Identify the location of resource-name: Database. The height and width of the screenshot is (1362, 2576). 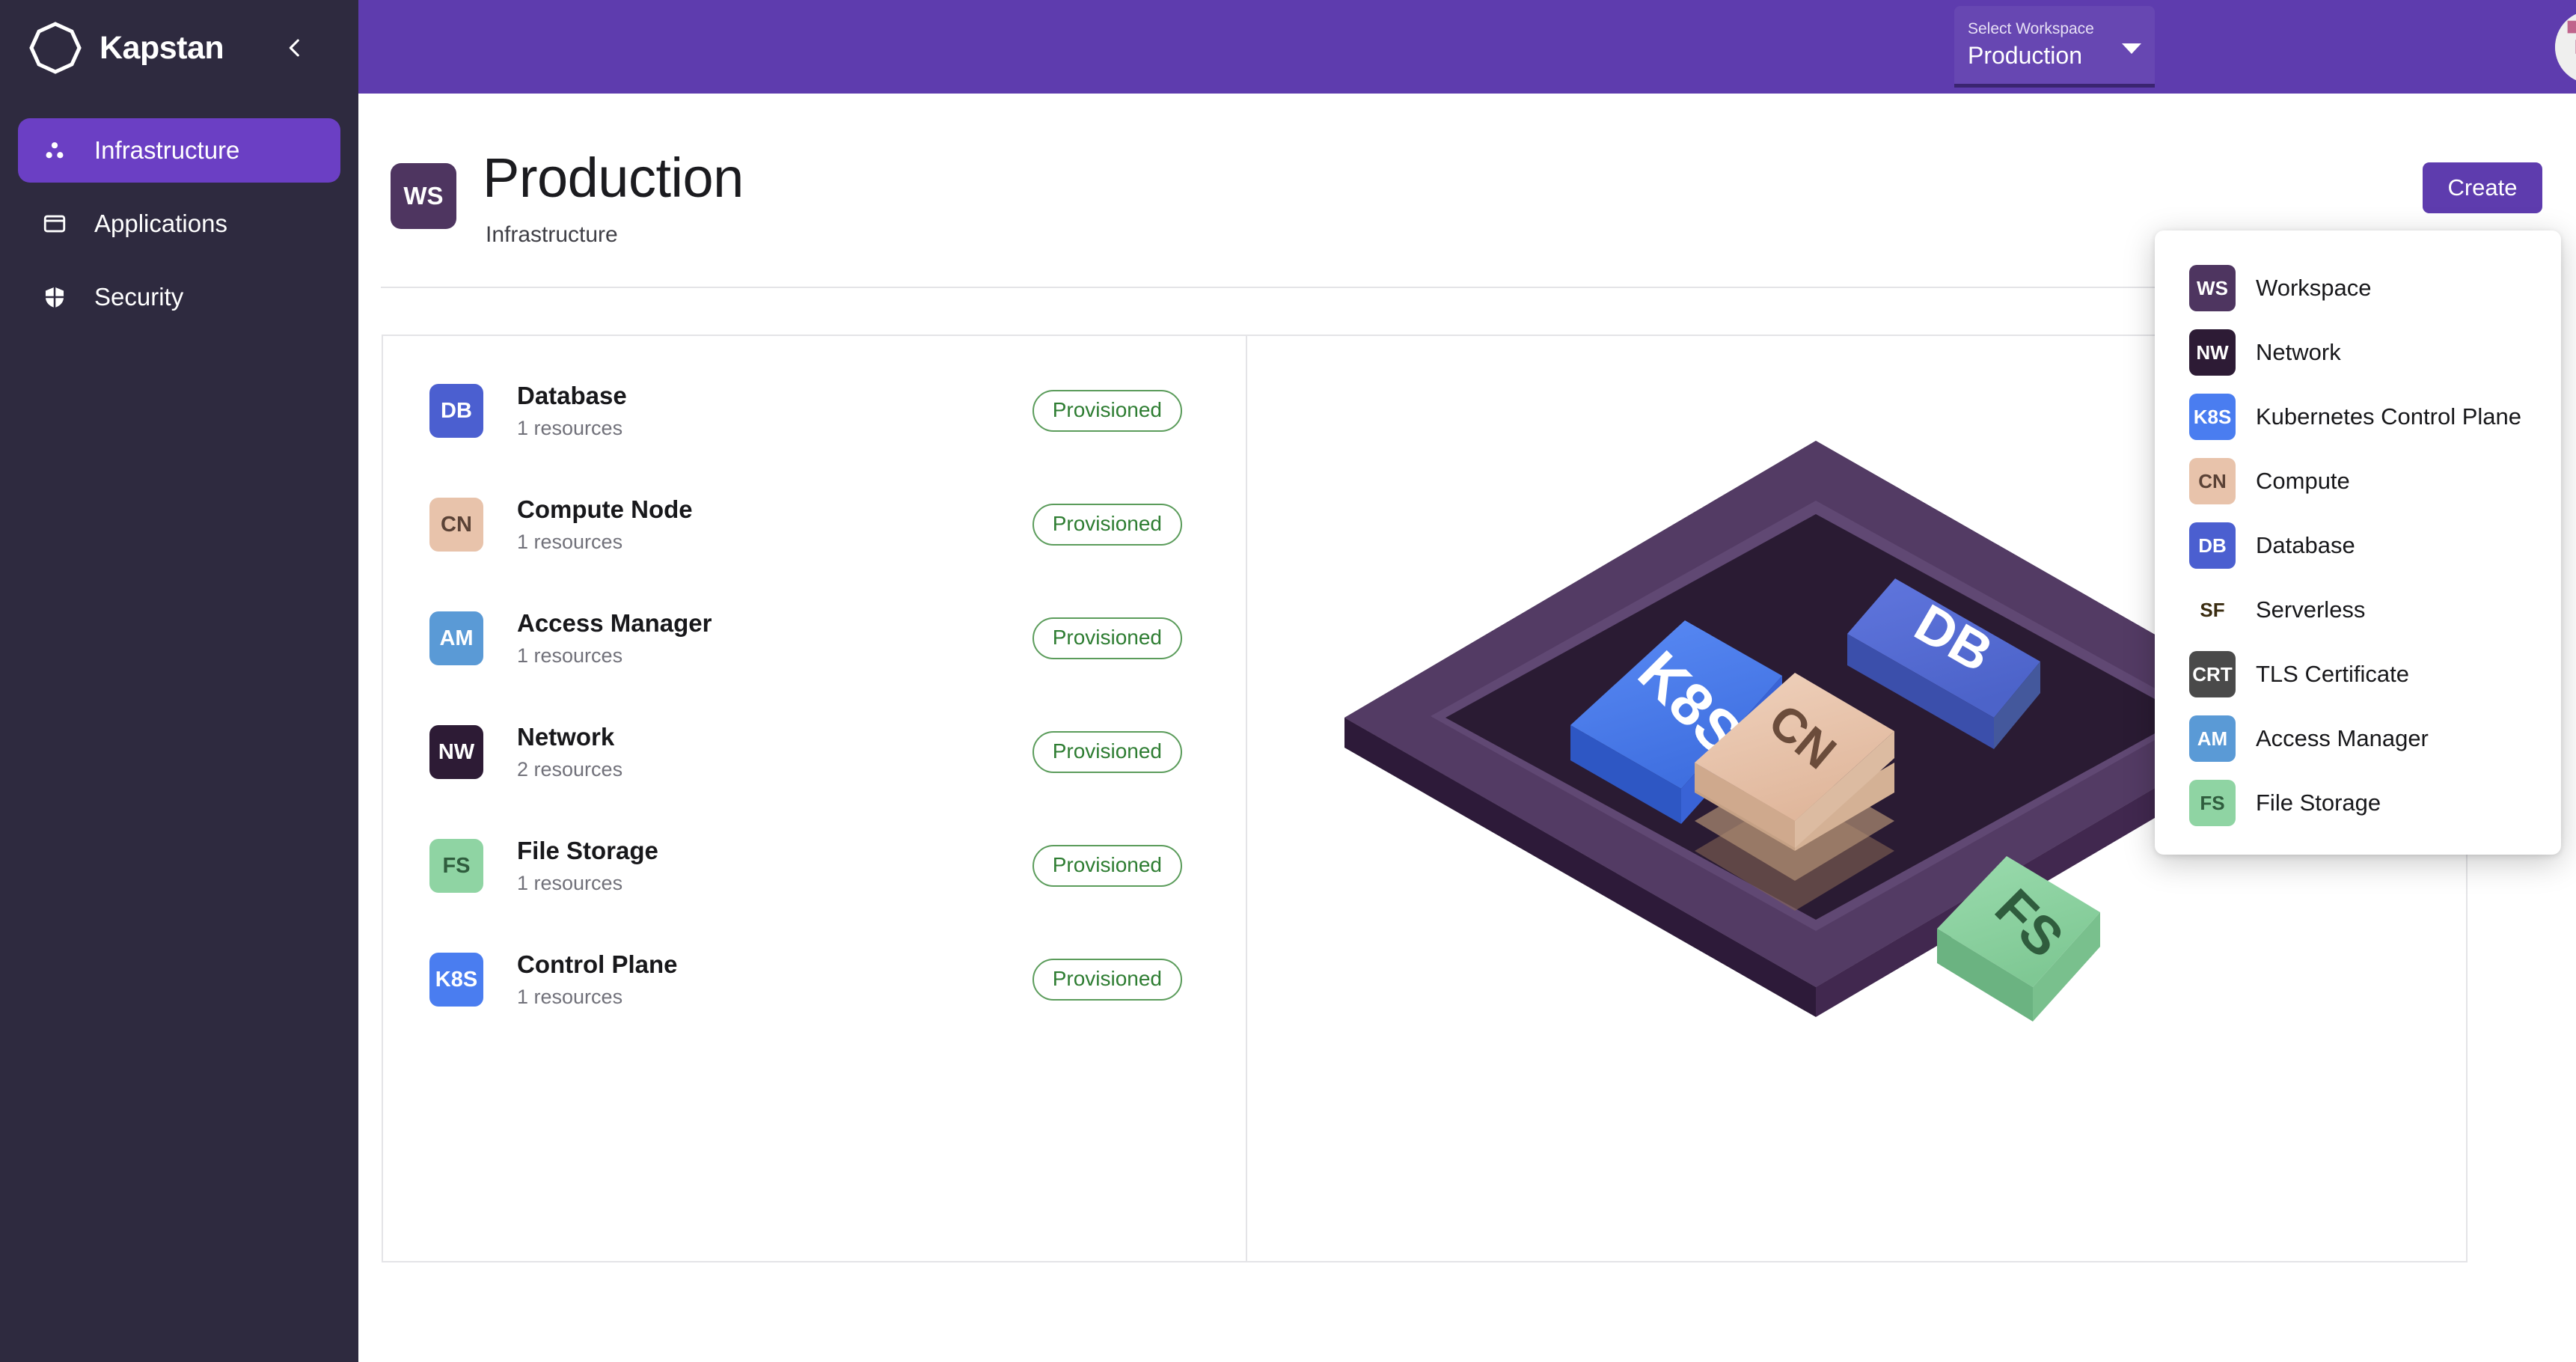
(572, 395).